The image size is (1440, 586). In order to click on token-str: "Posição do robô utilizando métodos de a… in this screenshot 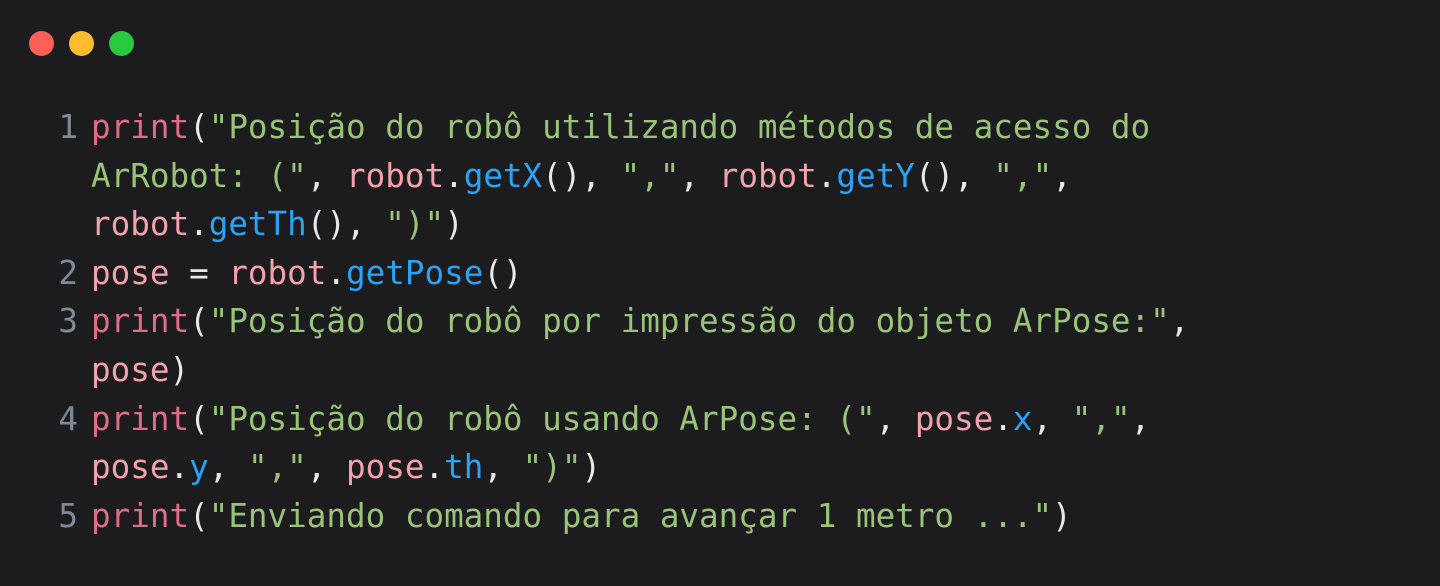, I will do `click(679, 127)`.